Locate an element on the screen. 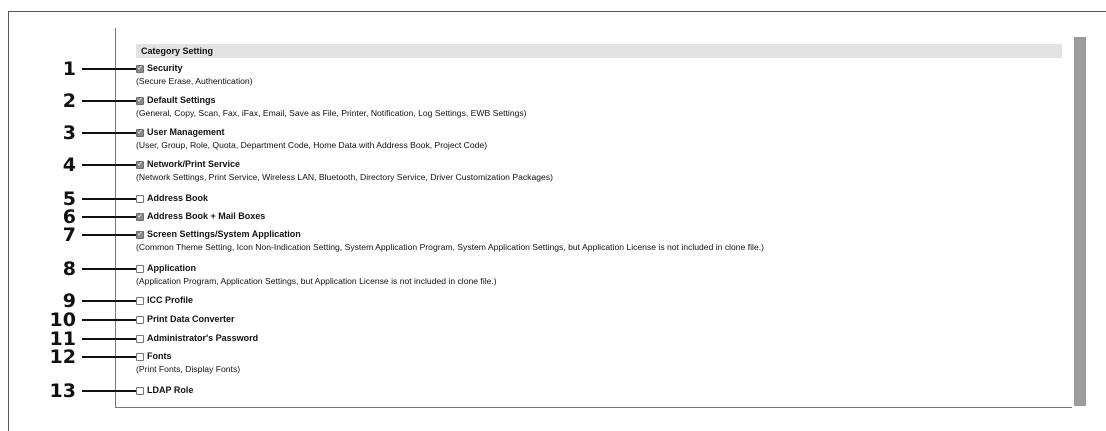 This screenshot has height=431, width=1106. category-item: ✓ICC Profile is located at coordinates (164, 300).